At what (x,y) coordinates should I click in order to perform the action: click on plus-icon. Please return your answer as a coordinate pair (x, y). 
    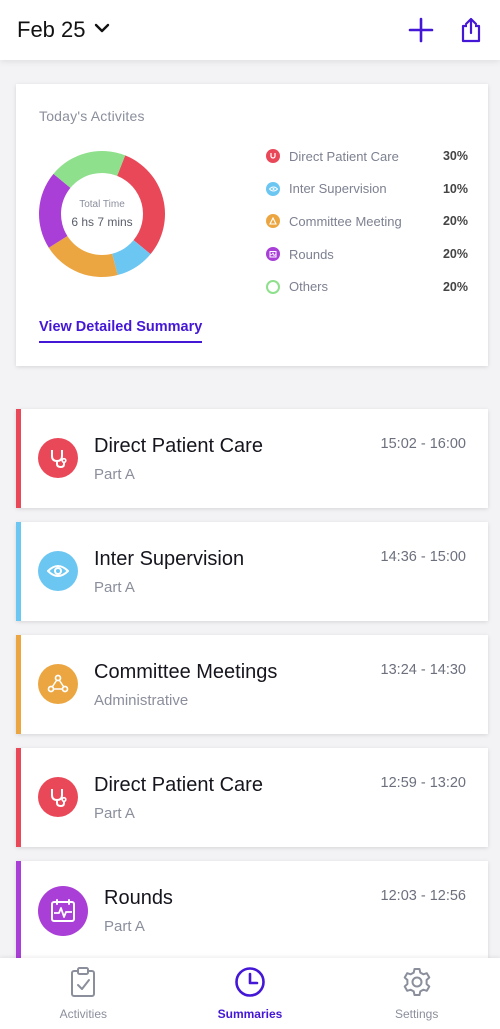
    Looking at the image, I should click on (421, 30).